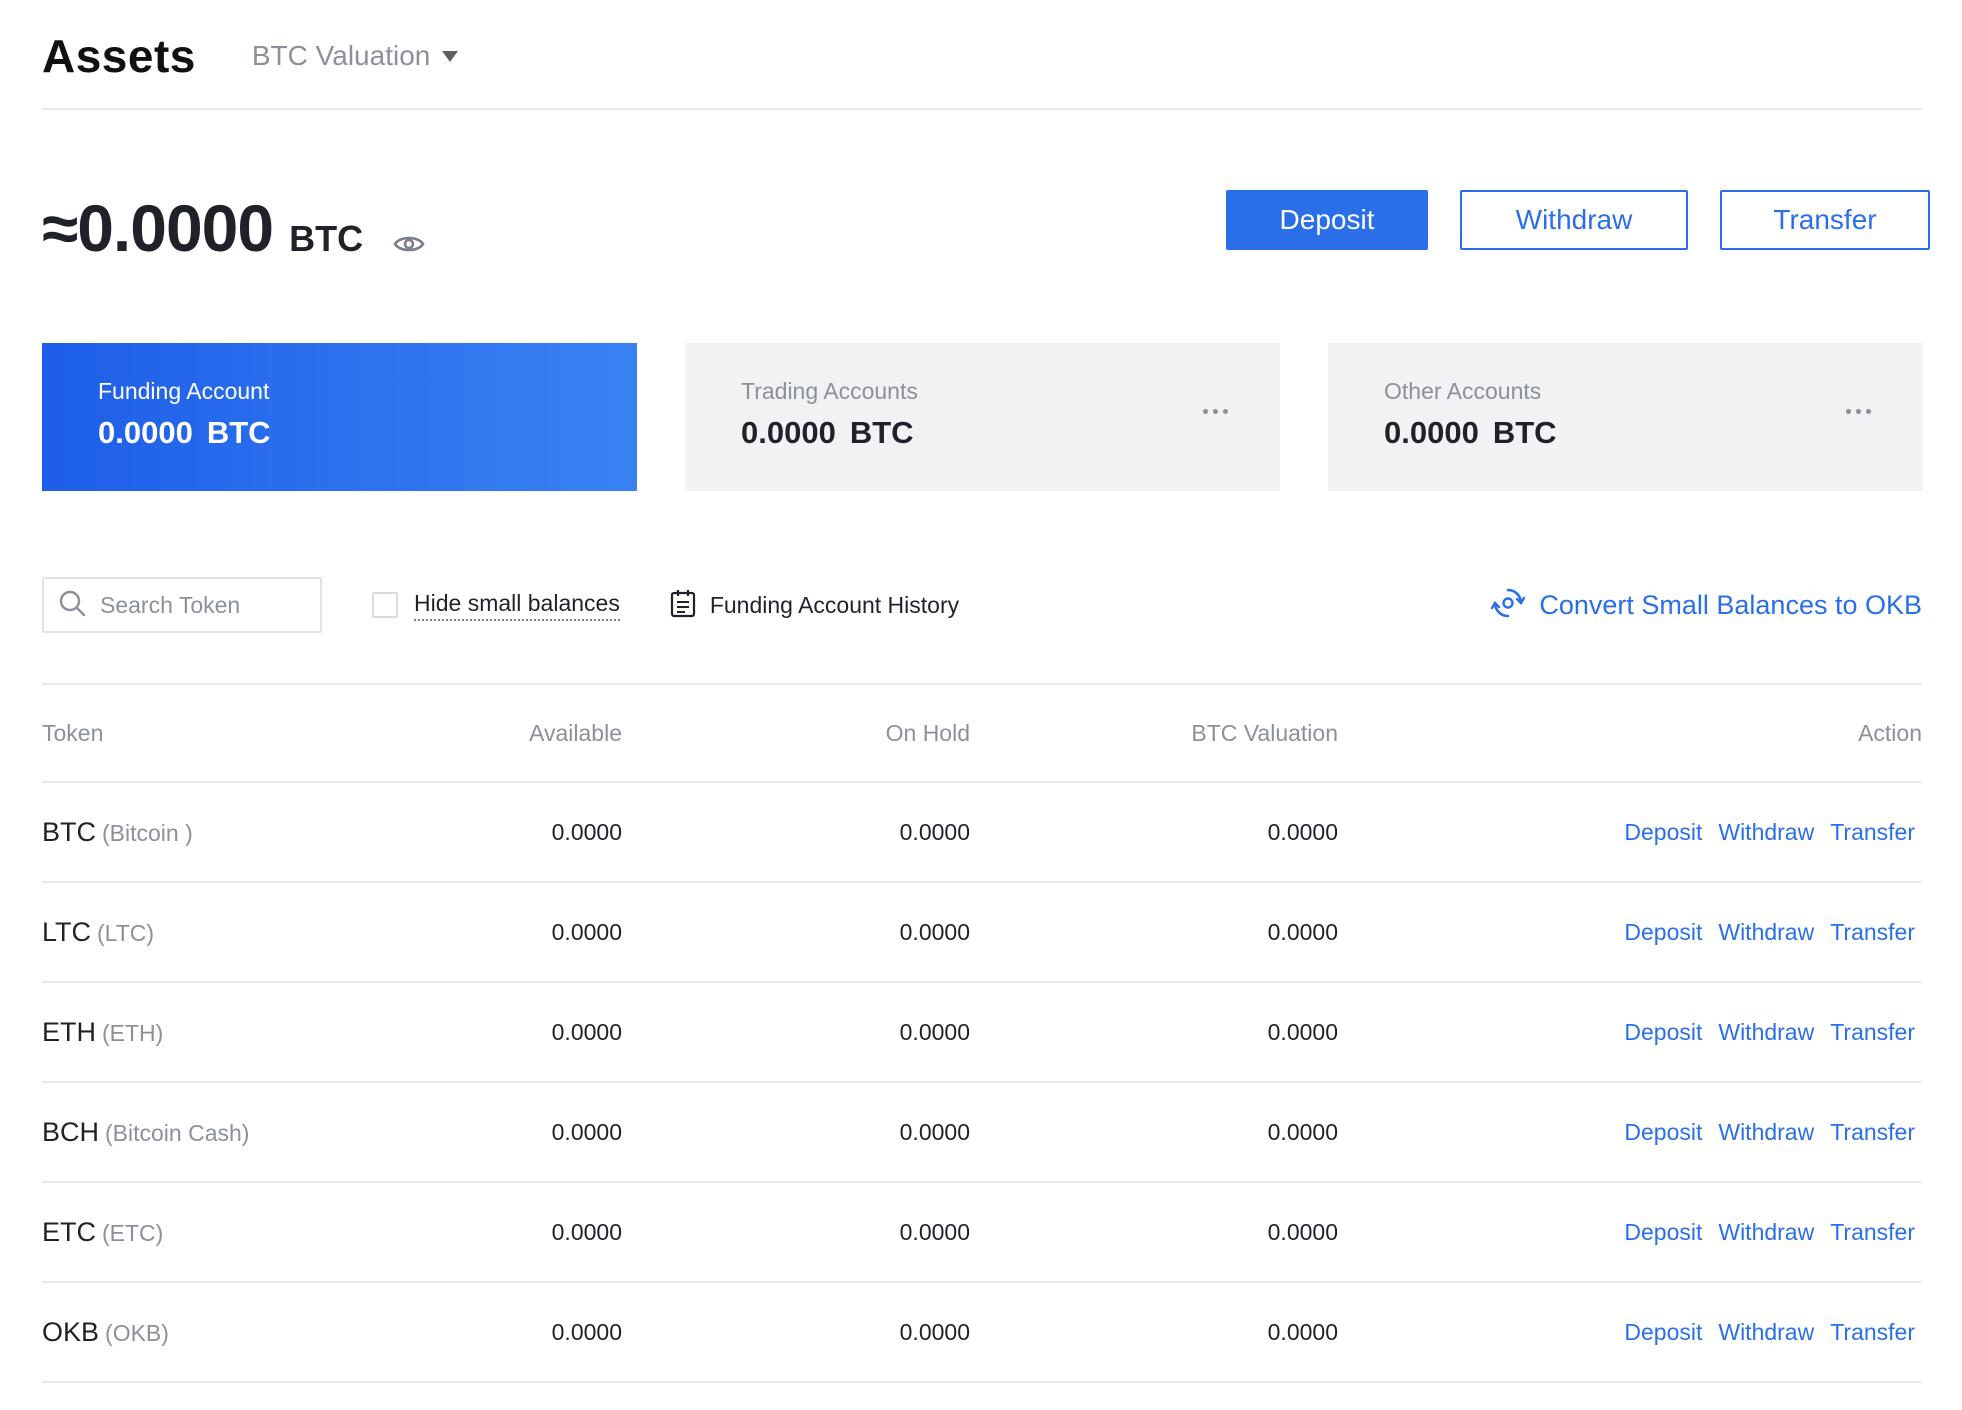 The width and height of the screenshot is (1962, 1410). I want to click on deposit-button: Deposit, so click(1327, 220).